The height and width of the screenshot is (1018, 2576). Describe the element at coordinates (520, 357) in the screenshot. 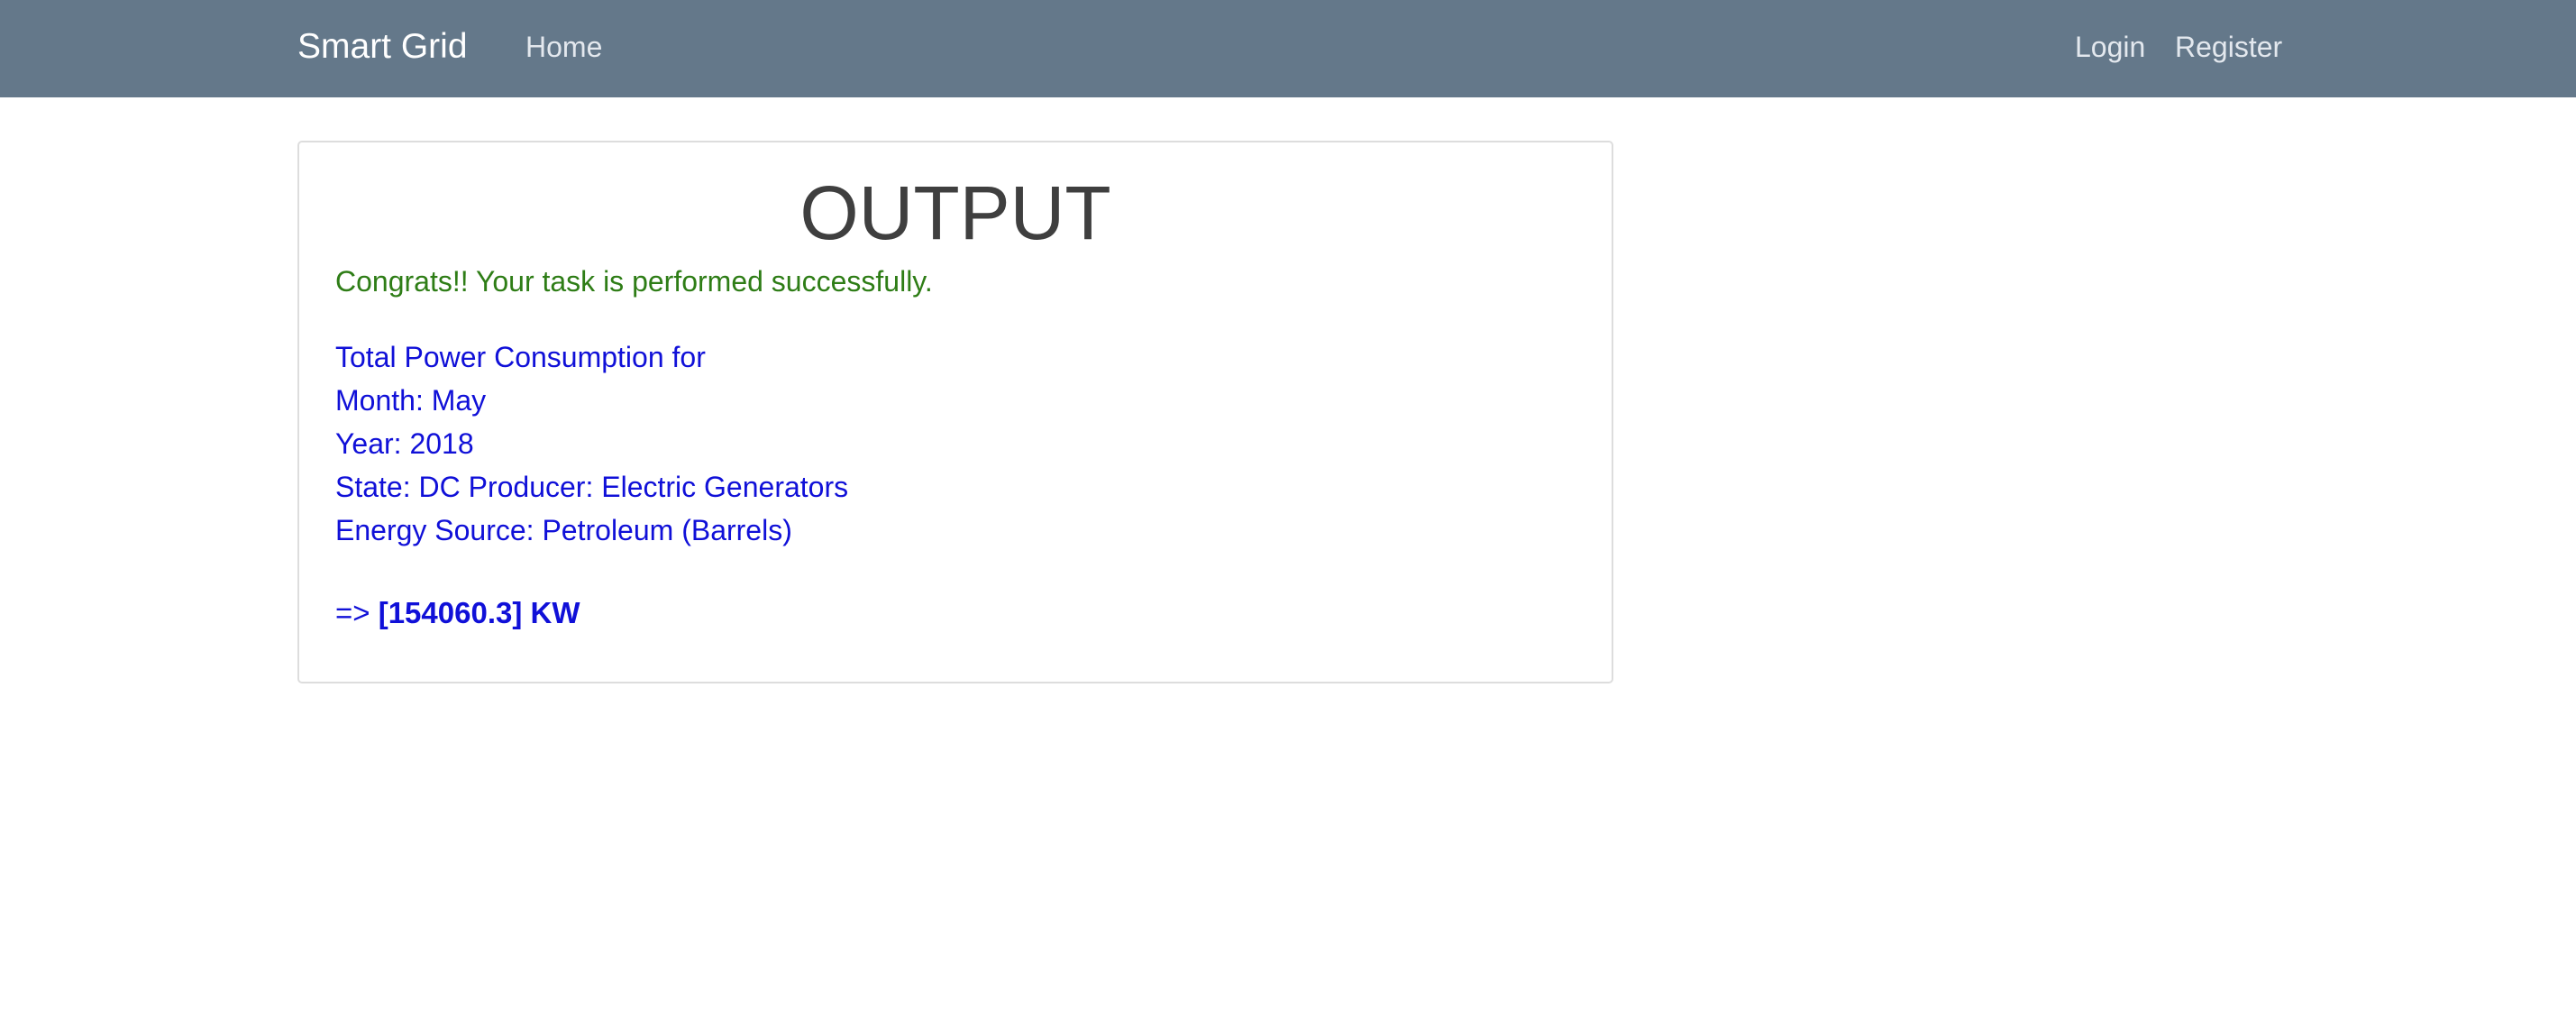

I see `detail-heading: Total Power Consumption for` at that location.